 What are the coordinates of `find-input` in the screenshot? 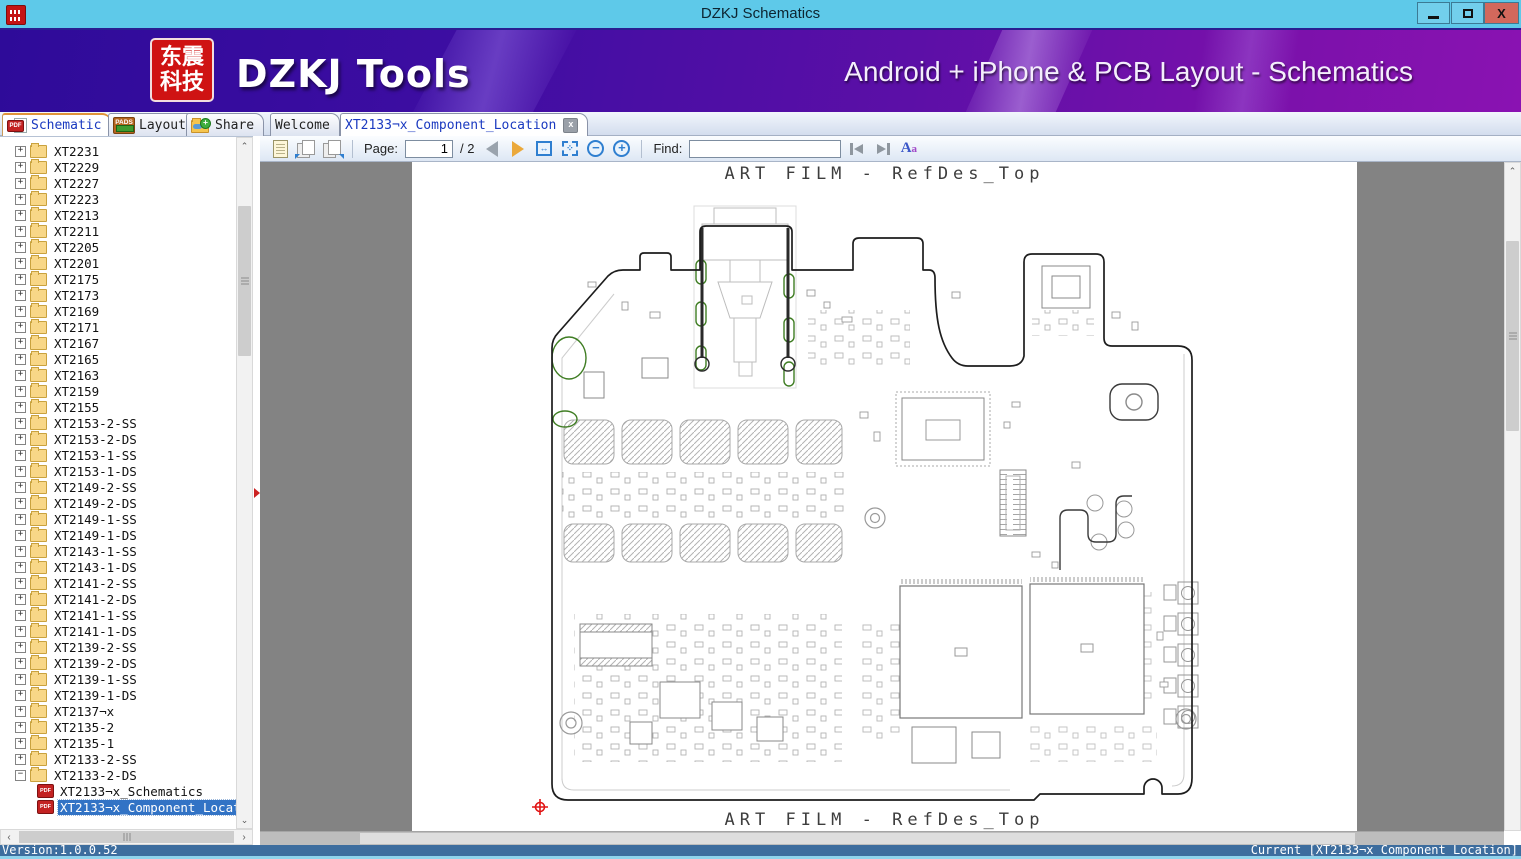 It's located at (765, 148).